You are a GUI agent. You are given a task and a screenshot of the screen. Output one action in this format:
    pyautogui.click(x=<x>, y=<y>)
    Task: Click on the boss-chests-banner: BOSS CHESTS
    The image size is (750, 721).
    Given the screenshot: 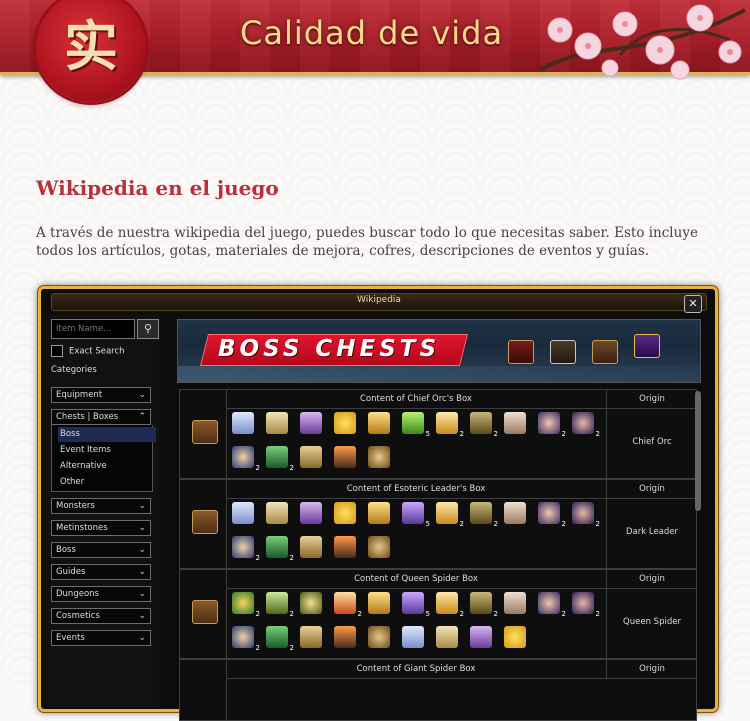 What is the action you would take?
    pyautogui.click(x=439, y=351)
    